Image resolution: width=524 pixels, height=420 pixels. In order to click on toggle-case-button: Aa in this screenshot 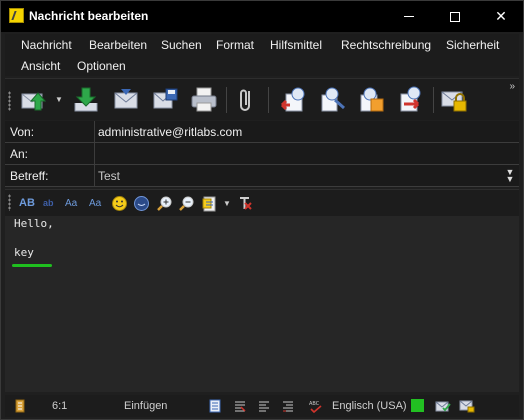, I will do `click(71, 203)`.